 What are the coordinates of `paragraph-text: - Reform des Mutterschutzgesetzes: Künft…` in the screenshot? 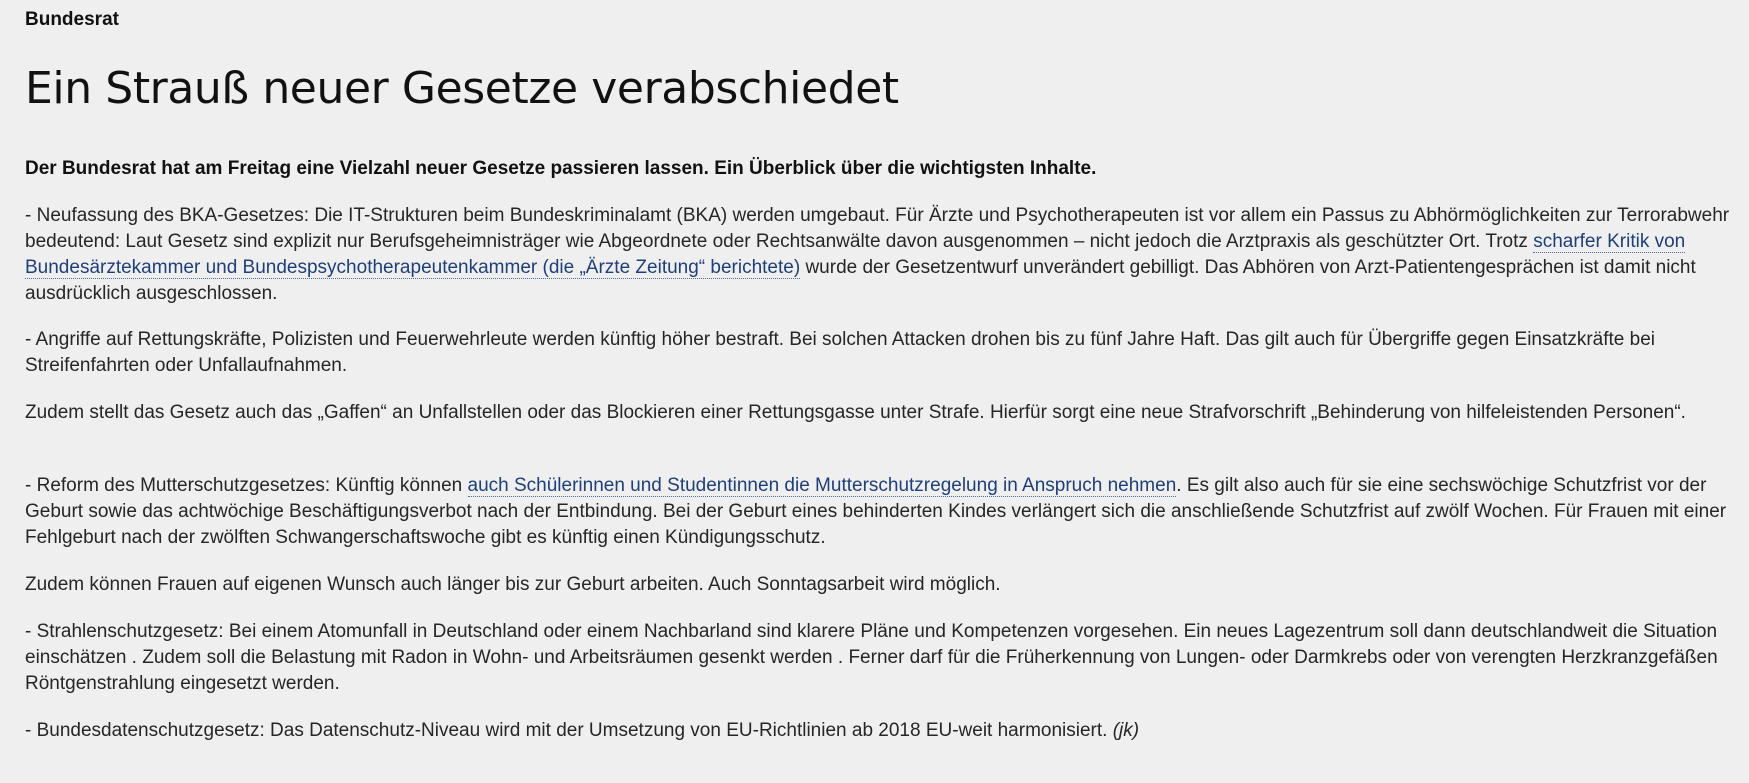 It's located at (246, 485).